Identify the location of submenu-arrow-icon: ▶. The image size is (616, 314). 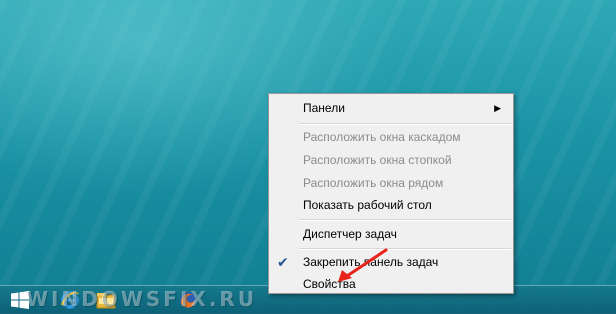
(497, 108).